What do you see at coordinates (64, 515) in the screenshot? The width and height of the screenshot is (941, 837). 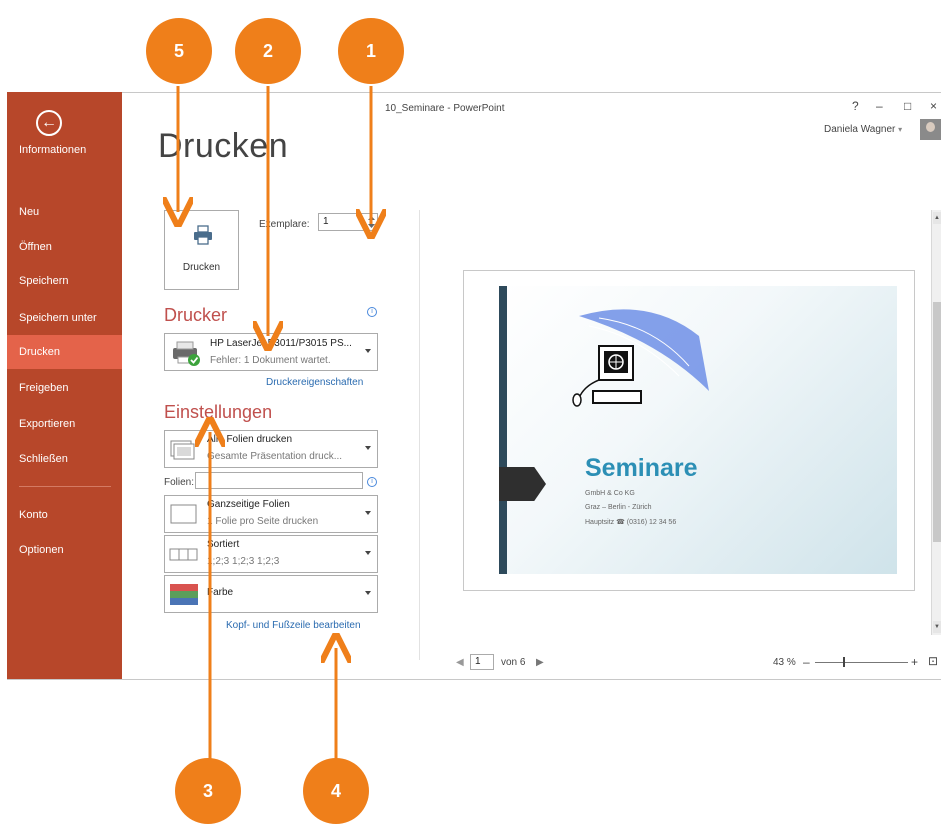 I see `nav-item-konto: Konto` at bounding box center [64, 515].